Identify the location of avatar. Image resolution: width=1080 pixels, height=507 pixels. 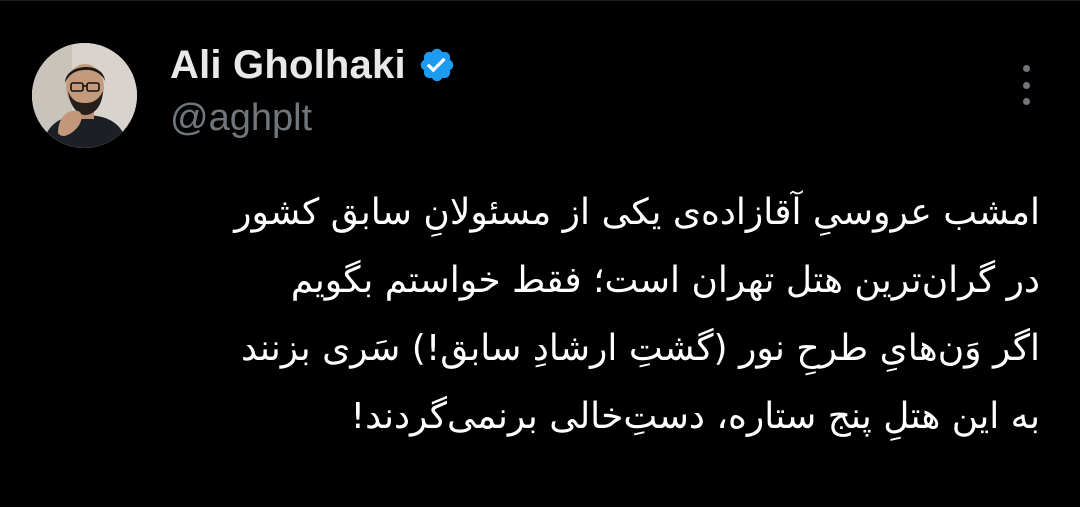
(84, 95).